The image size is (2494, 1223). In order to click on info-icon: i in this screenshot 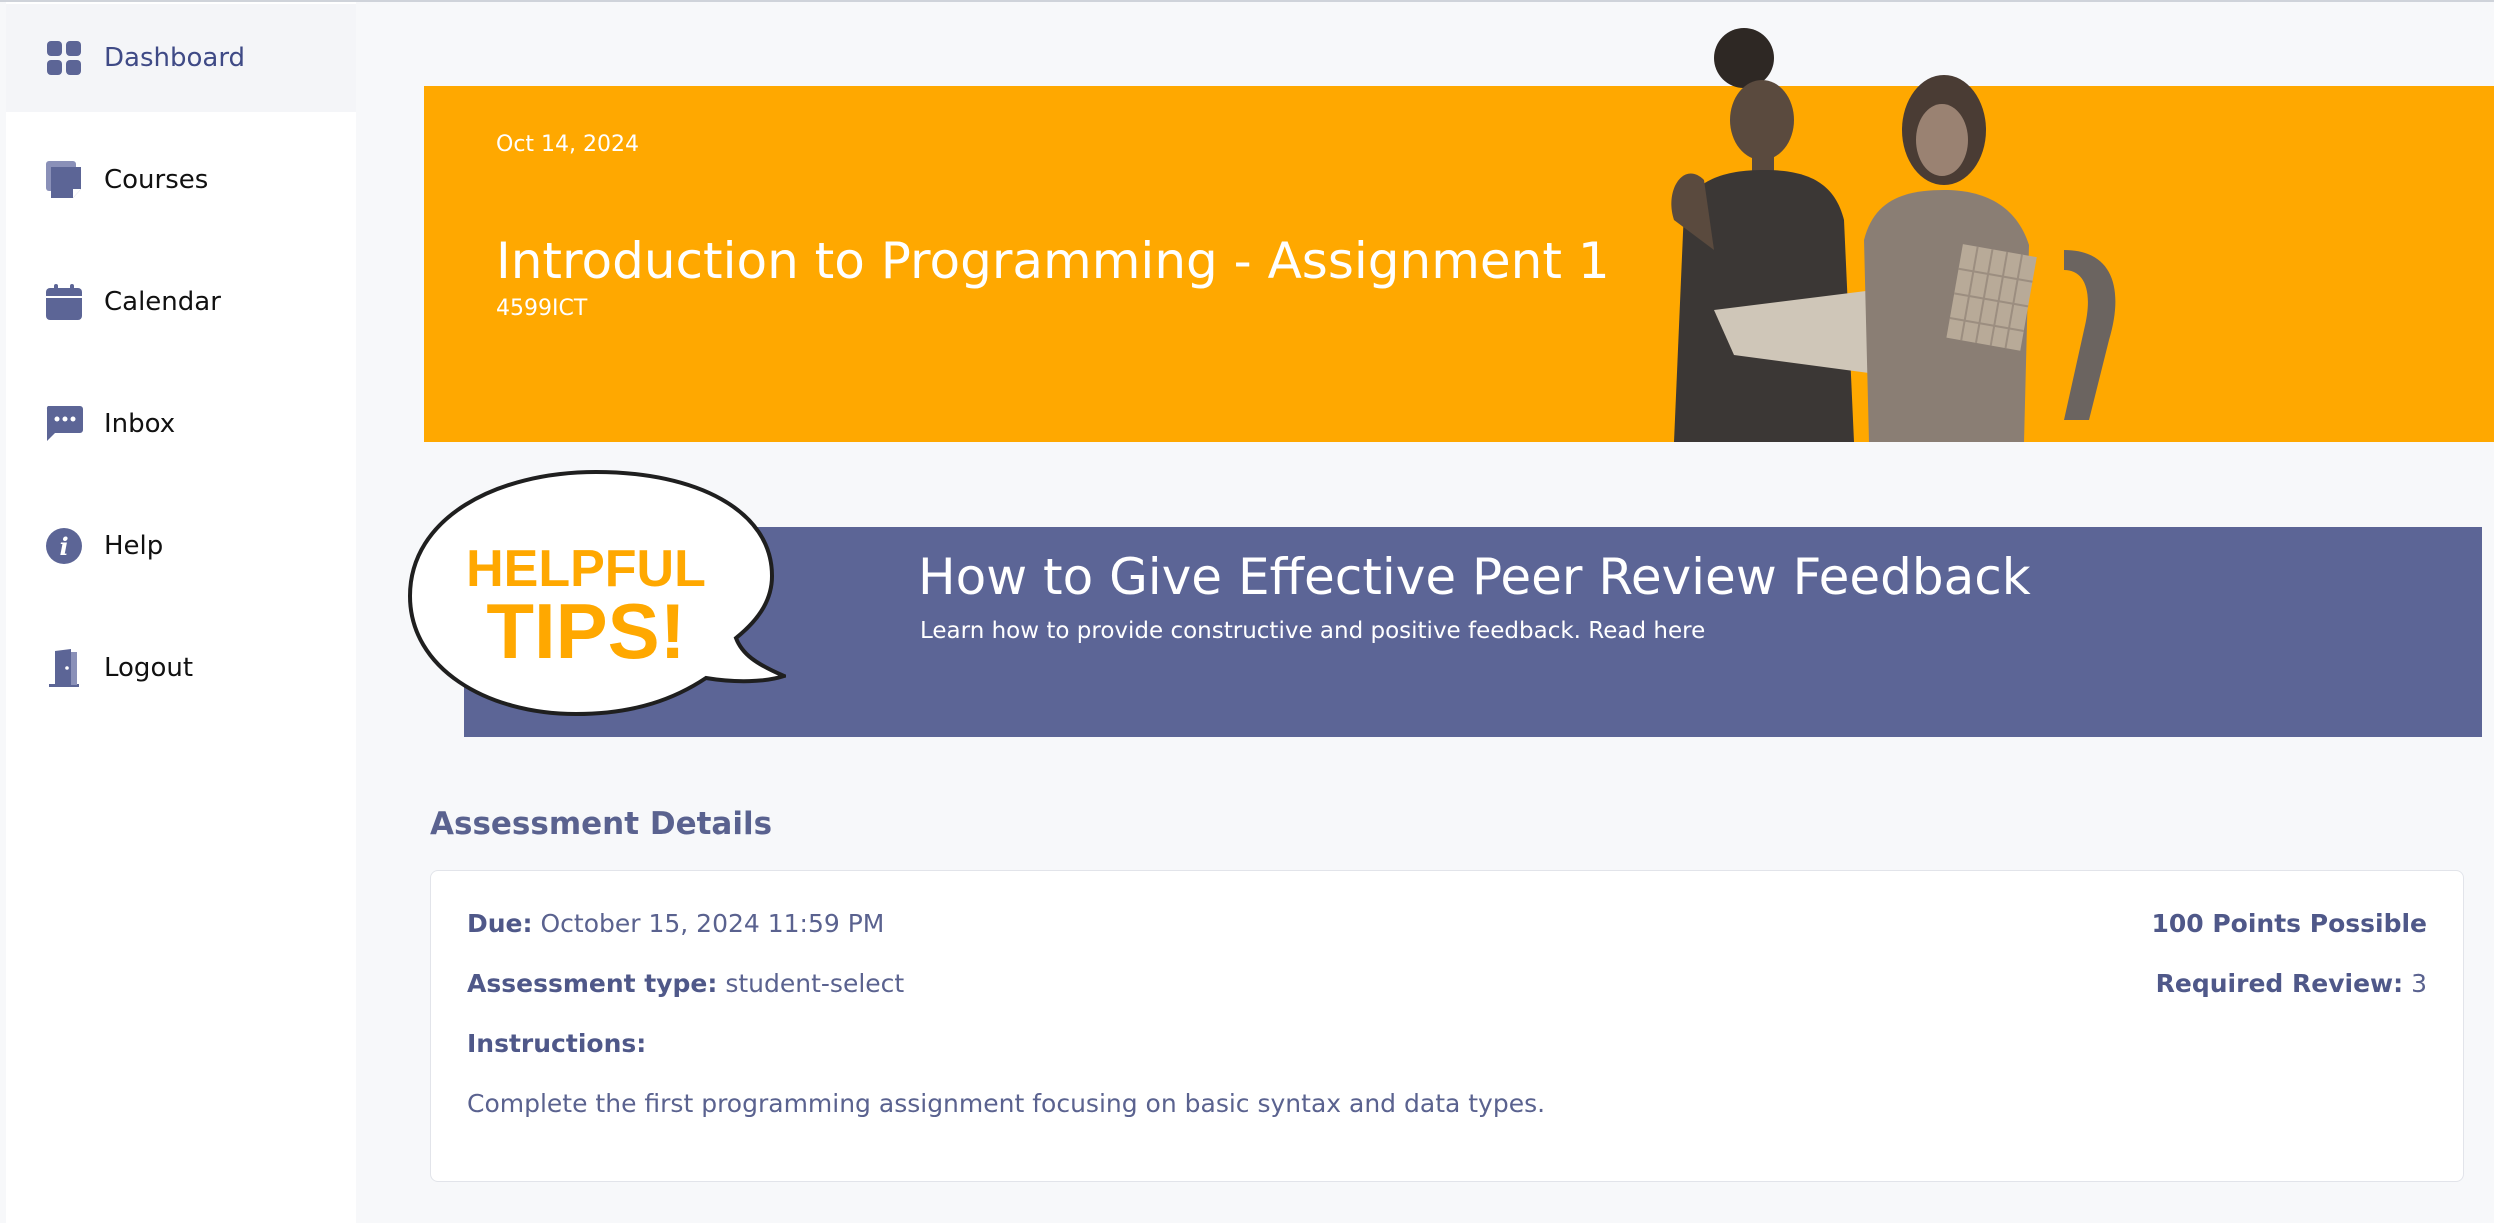, I will do `click(64, 546)`.